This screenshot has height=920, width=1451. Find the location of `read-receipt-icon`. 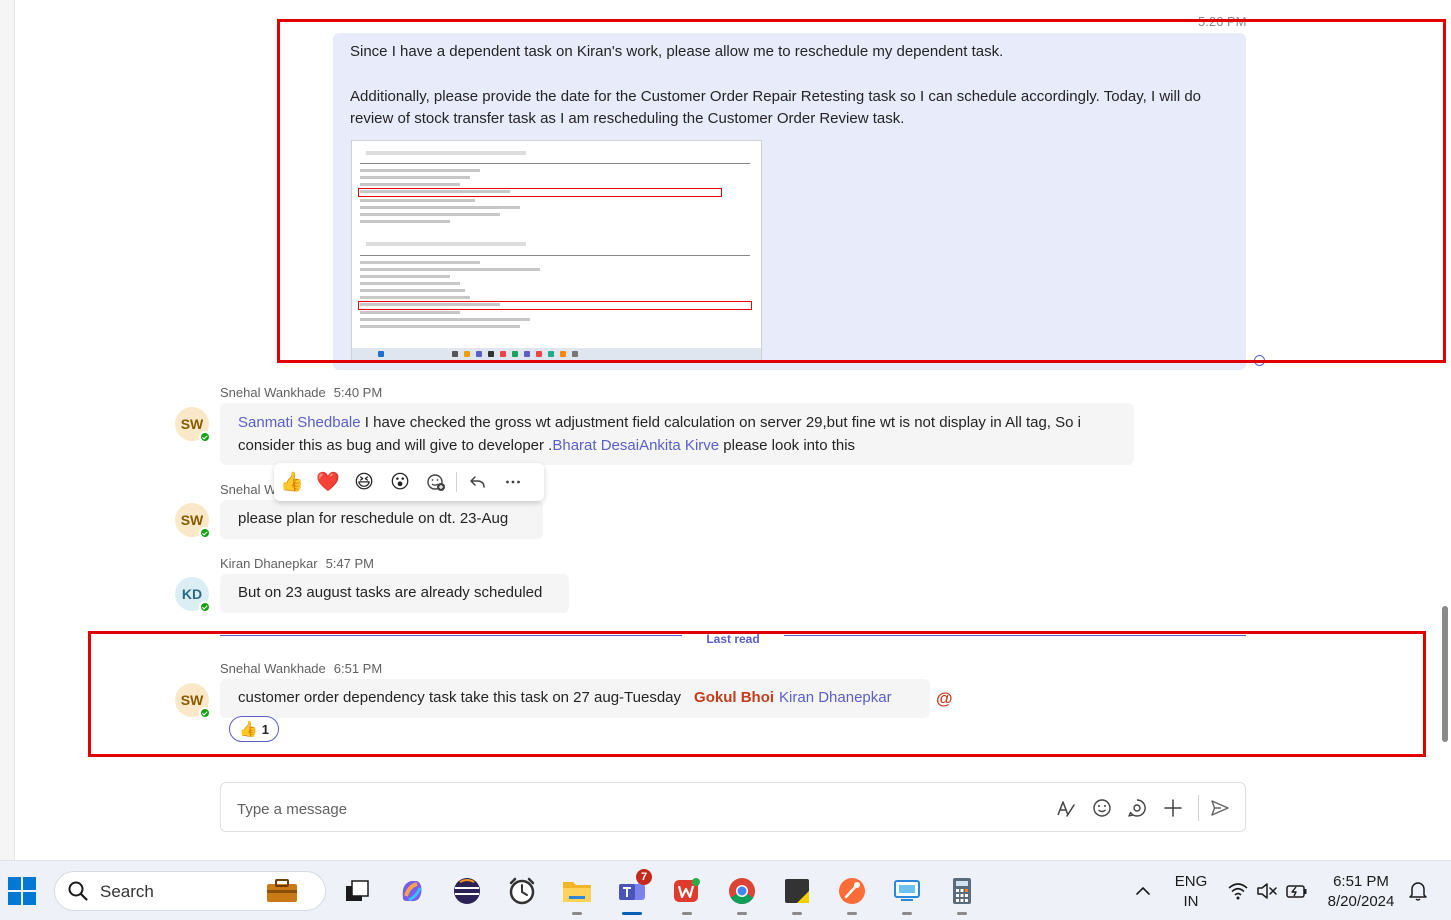

read-receipt-icon is located at coordinates (1259, 360).